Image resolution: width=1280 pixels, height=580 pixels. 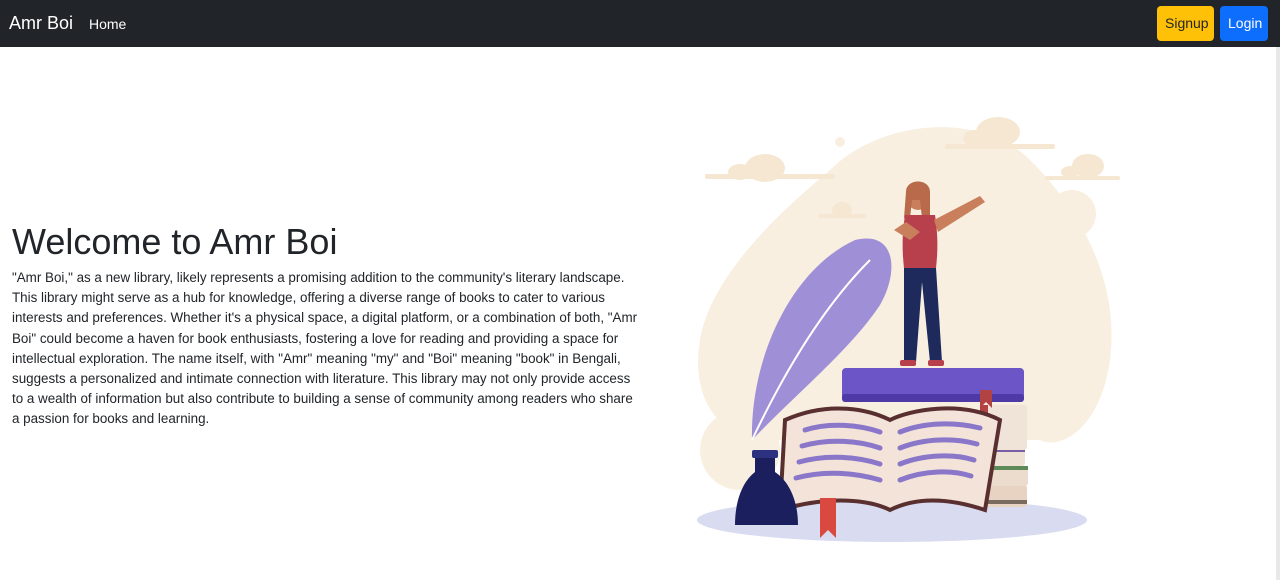 What do you see at coordinates (1185, 23) in the screenshot?
I see `signup-button: Signup` at bounding box center [1185, 23].